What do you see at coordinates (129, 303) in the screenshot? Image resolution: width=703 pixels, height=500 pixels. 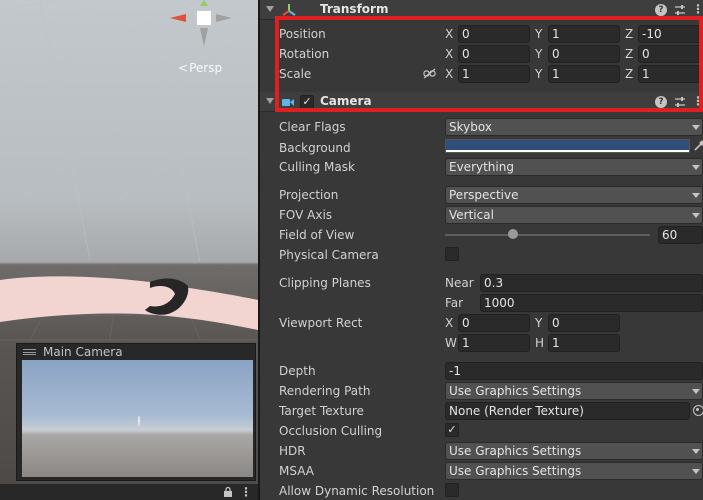 I see `hand-model` at bounding box center [129, 303].